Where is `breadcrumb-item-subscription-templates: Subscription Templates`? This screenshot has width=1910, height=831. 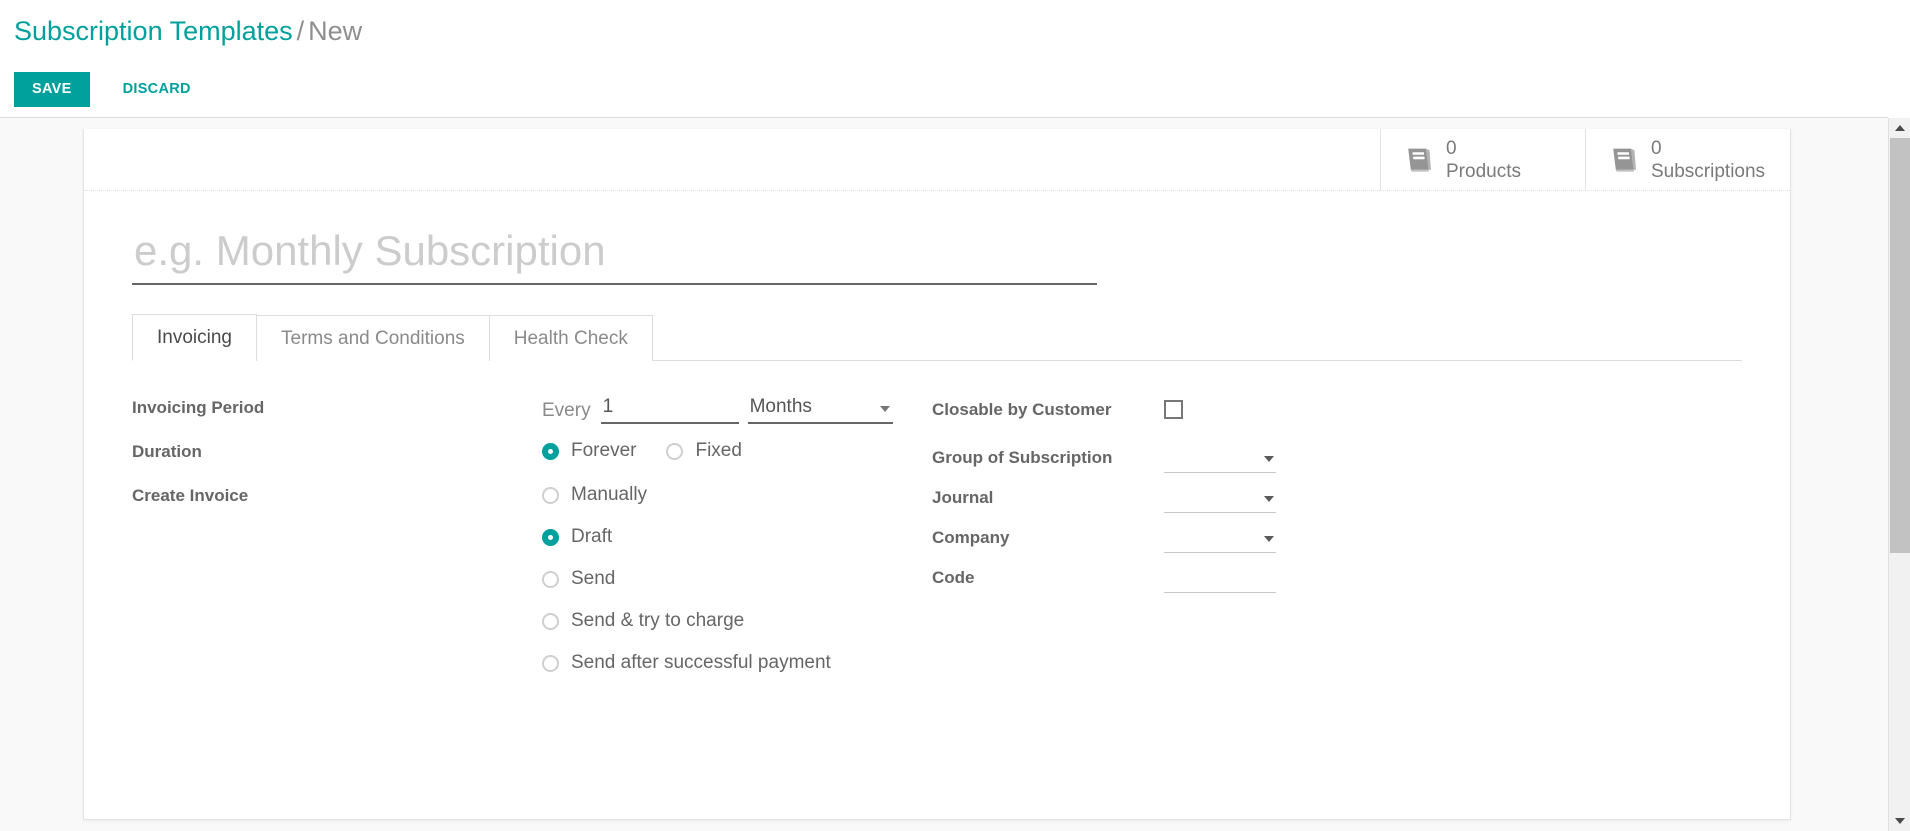
breadcrumb-item-subscription-templates: Subscription Templates is located at coordinates (153, 31).